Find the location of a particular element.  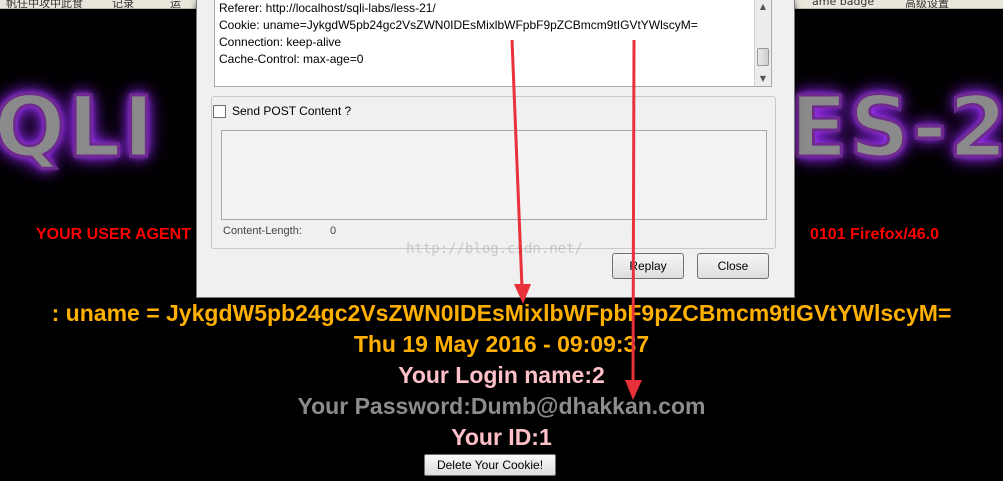

password-line: Your Password:Dumb@dhakkan.com is located at coordinates (501, 406).